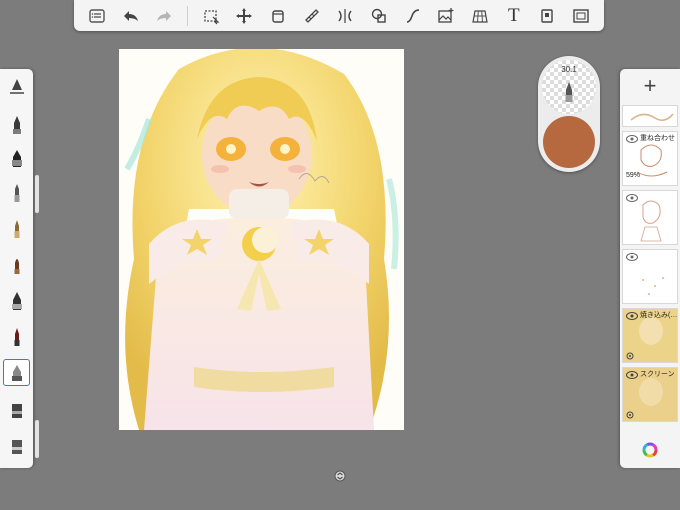  What do you see at coordinates (657, 138) in the screenshot?
I see `layer-name: 重ね合わせ` at bounding box center [657, 138].